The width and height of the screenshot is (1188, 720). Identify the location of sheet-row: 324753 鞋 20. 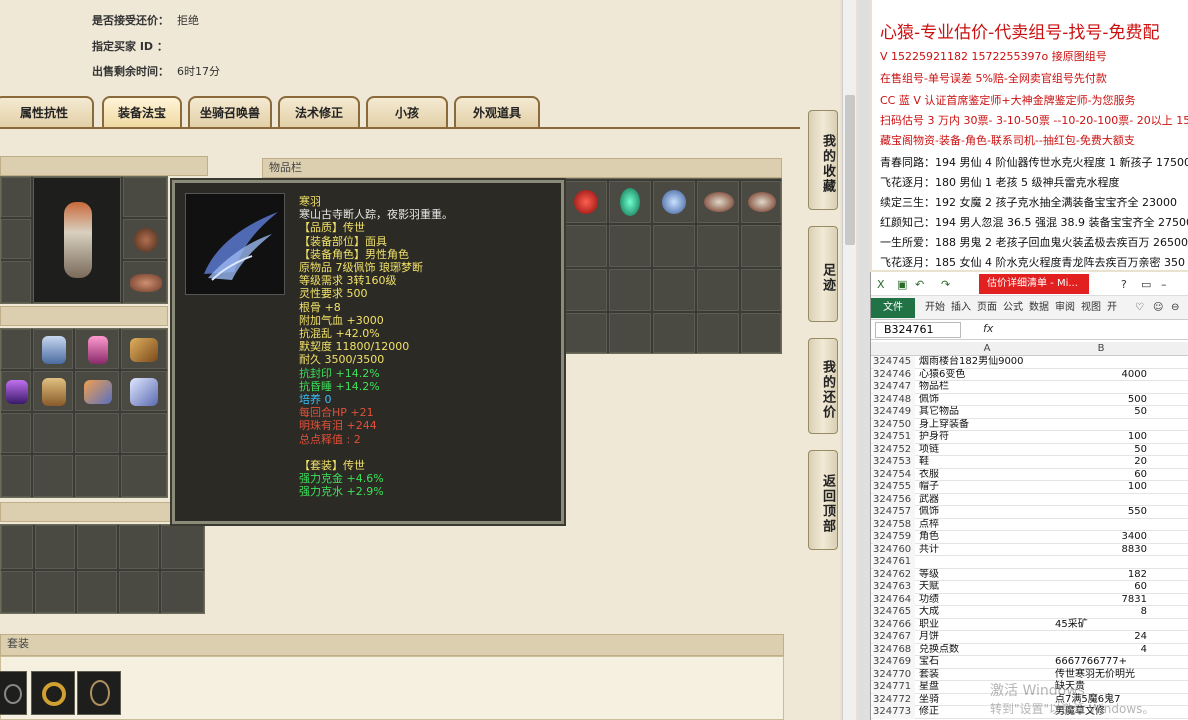
(1029, 462).